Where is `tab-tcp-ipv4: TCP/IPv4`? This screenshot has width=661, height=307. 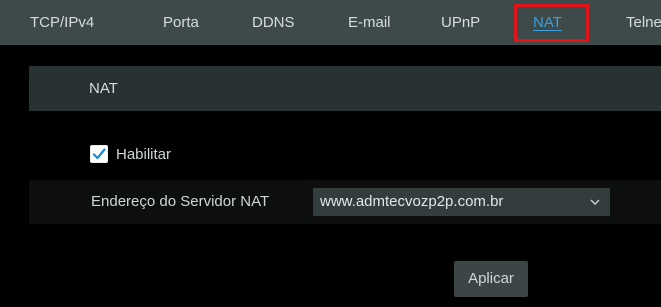
tab-tcp-ipv4: TCP/IPv4 is located at coordinates (62, 22).